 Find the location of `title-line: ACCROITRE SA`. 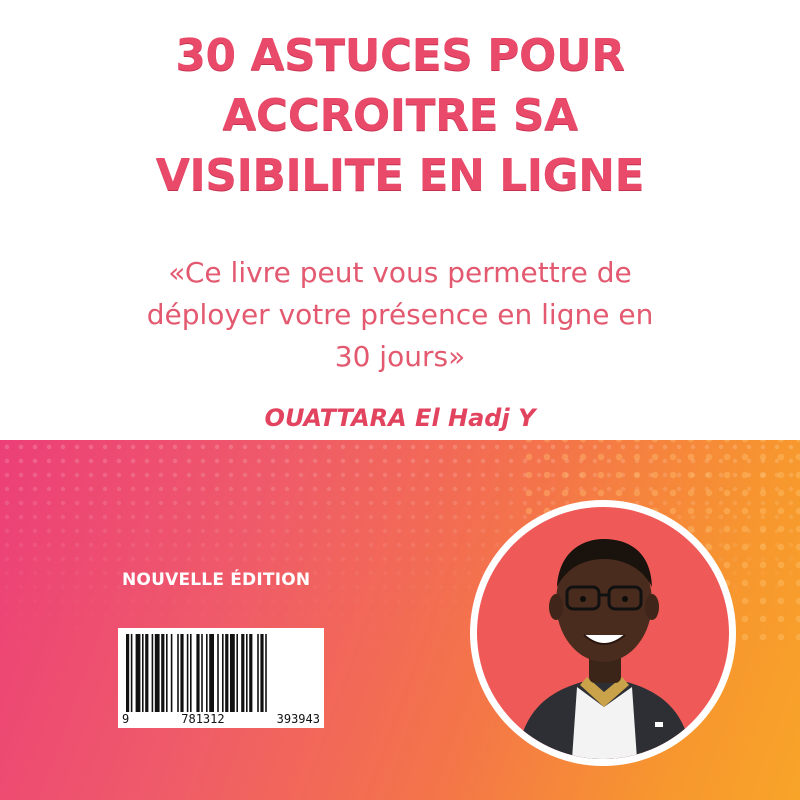

title-line: ACCROITRE SA is located at coordinates (400, 115).